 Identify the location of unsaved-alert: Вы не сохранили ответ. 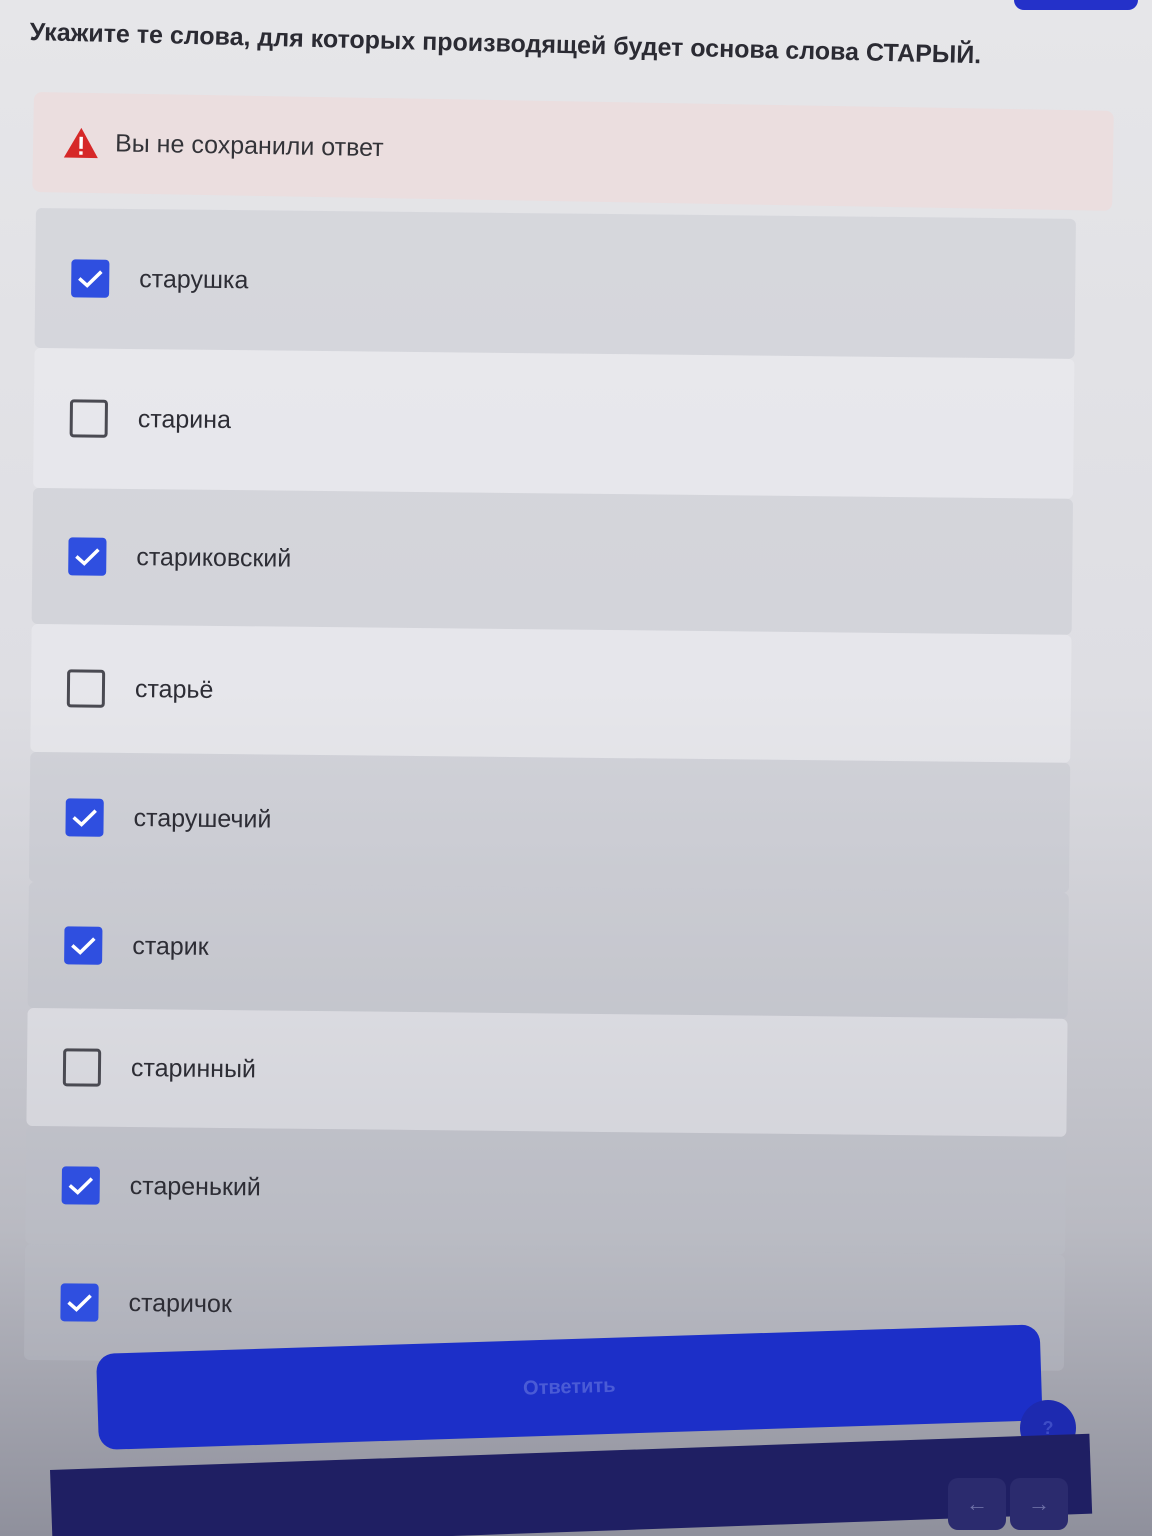
(573, 151).